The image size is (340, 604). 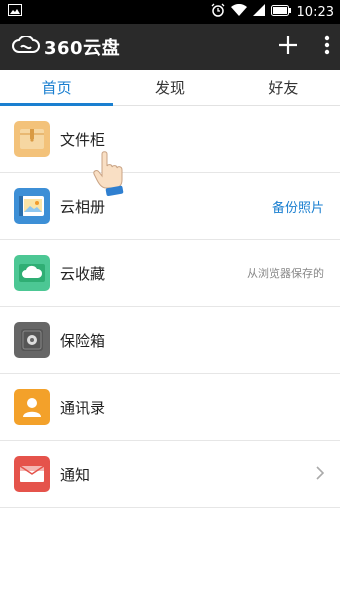 What do you see at coordinates (304, 47) in the screenshot?
I see `app-actions` at bounding box center [304, 47].